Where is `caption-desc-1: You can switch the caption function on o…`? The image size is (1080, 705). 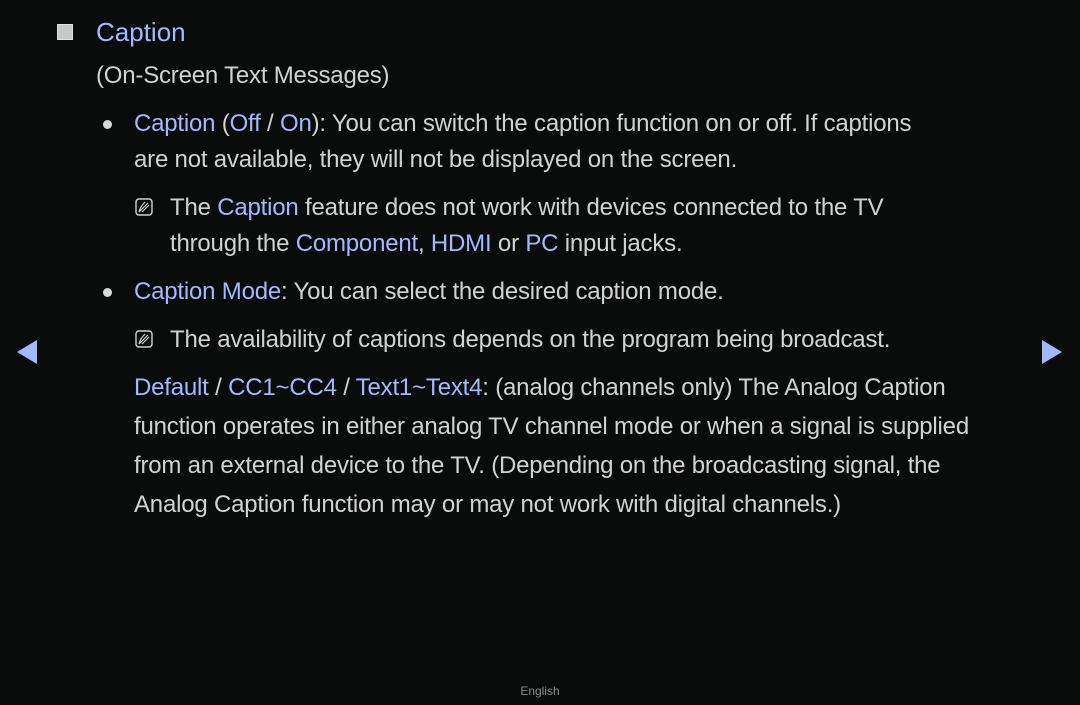
caption-desc-1: You can switch the caption function on o… is located at coordinates (621, 123).